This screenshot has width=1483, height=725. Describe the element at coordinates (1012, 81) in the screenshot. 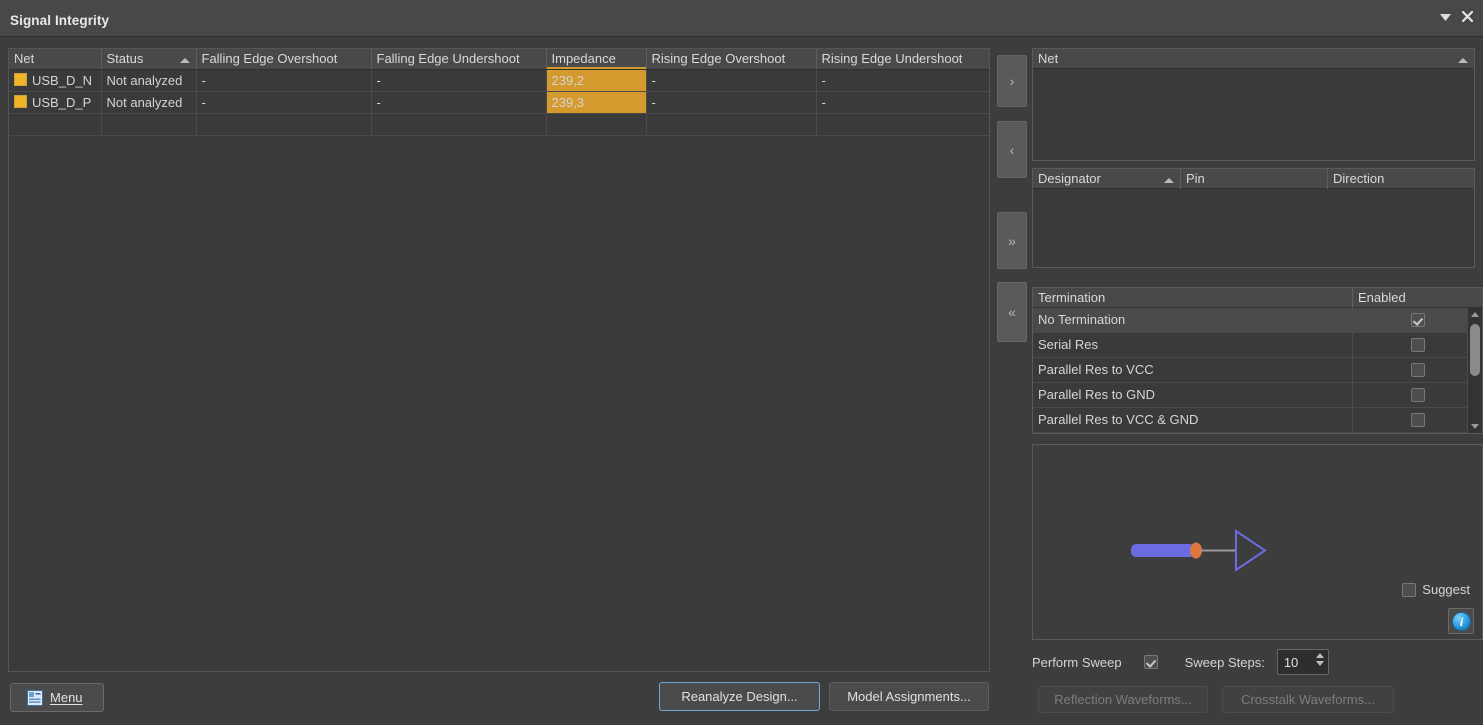

I see `move-right-button: ›` at that location.